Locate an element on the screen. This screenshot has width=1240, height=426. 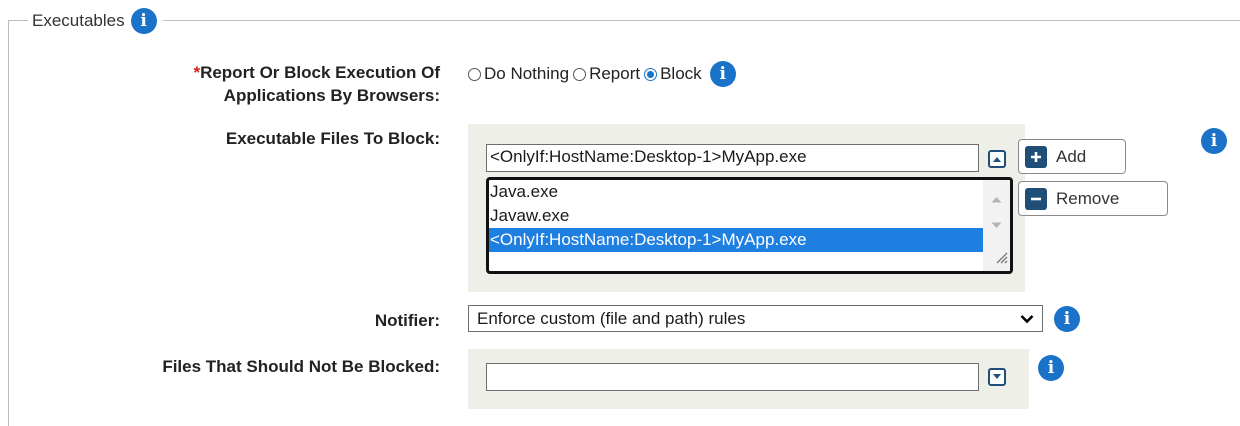
notifier-selected-value: Enforce custom (file and path) rules is located at coordinates (611, 318).